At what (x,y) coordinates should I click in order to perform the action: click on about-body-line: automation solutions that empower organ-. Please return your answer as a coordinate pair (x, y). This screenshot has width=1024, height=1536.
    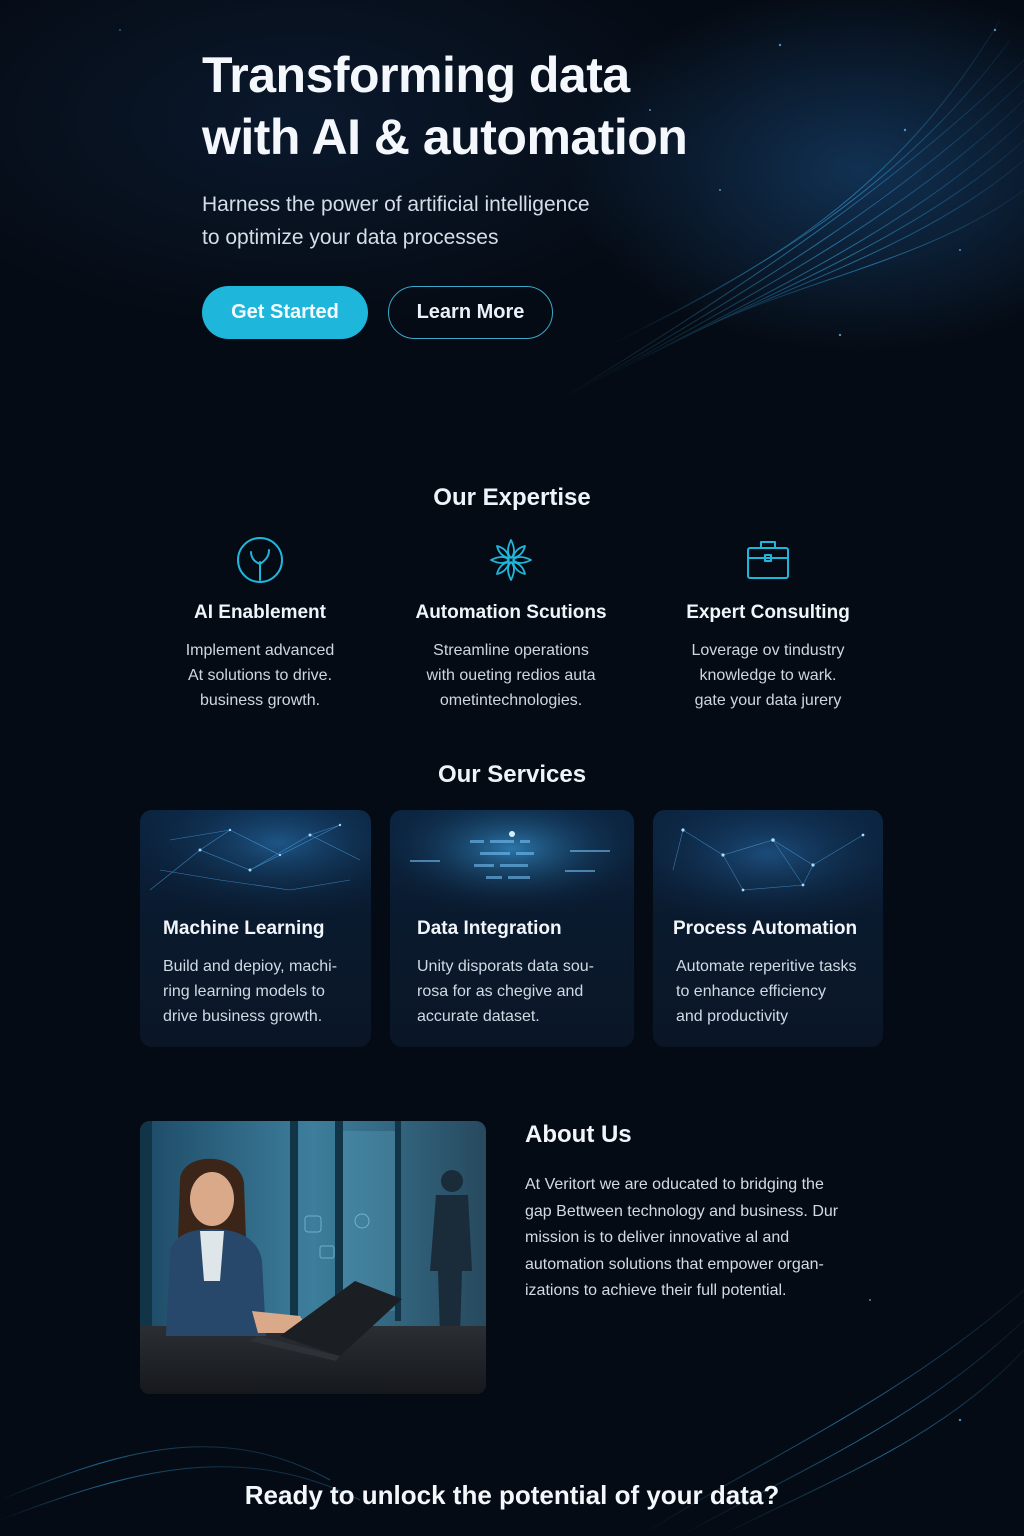
    Looking at the image, I should click on (674, 1264).